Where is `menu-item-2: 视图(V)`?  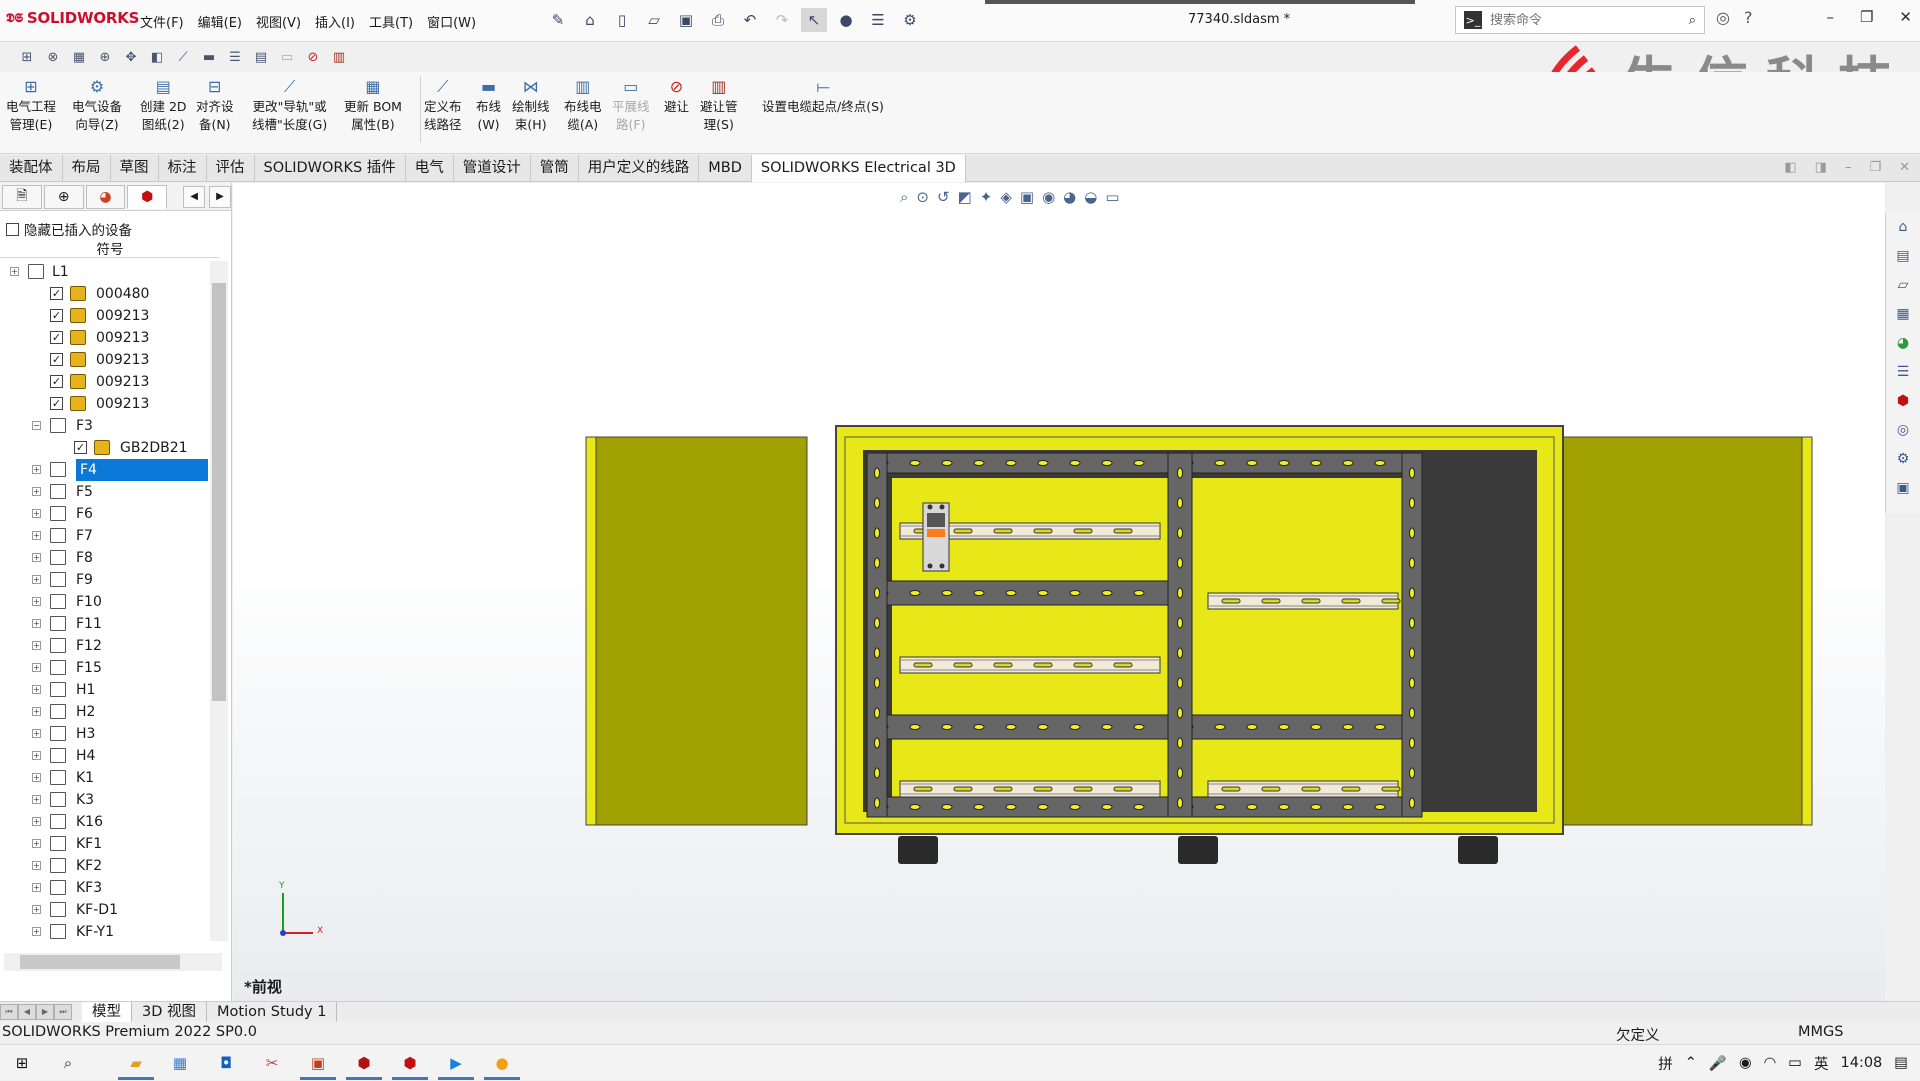 menu-item-2: 视图(V) is located at coordinates (278, 21).